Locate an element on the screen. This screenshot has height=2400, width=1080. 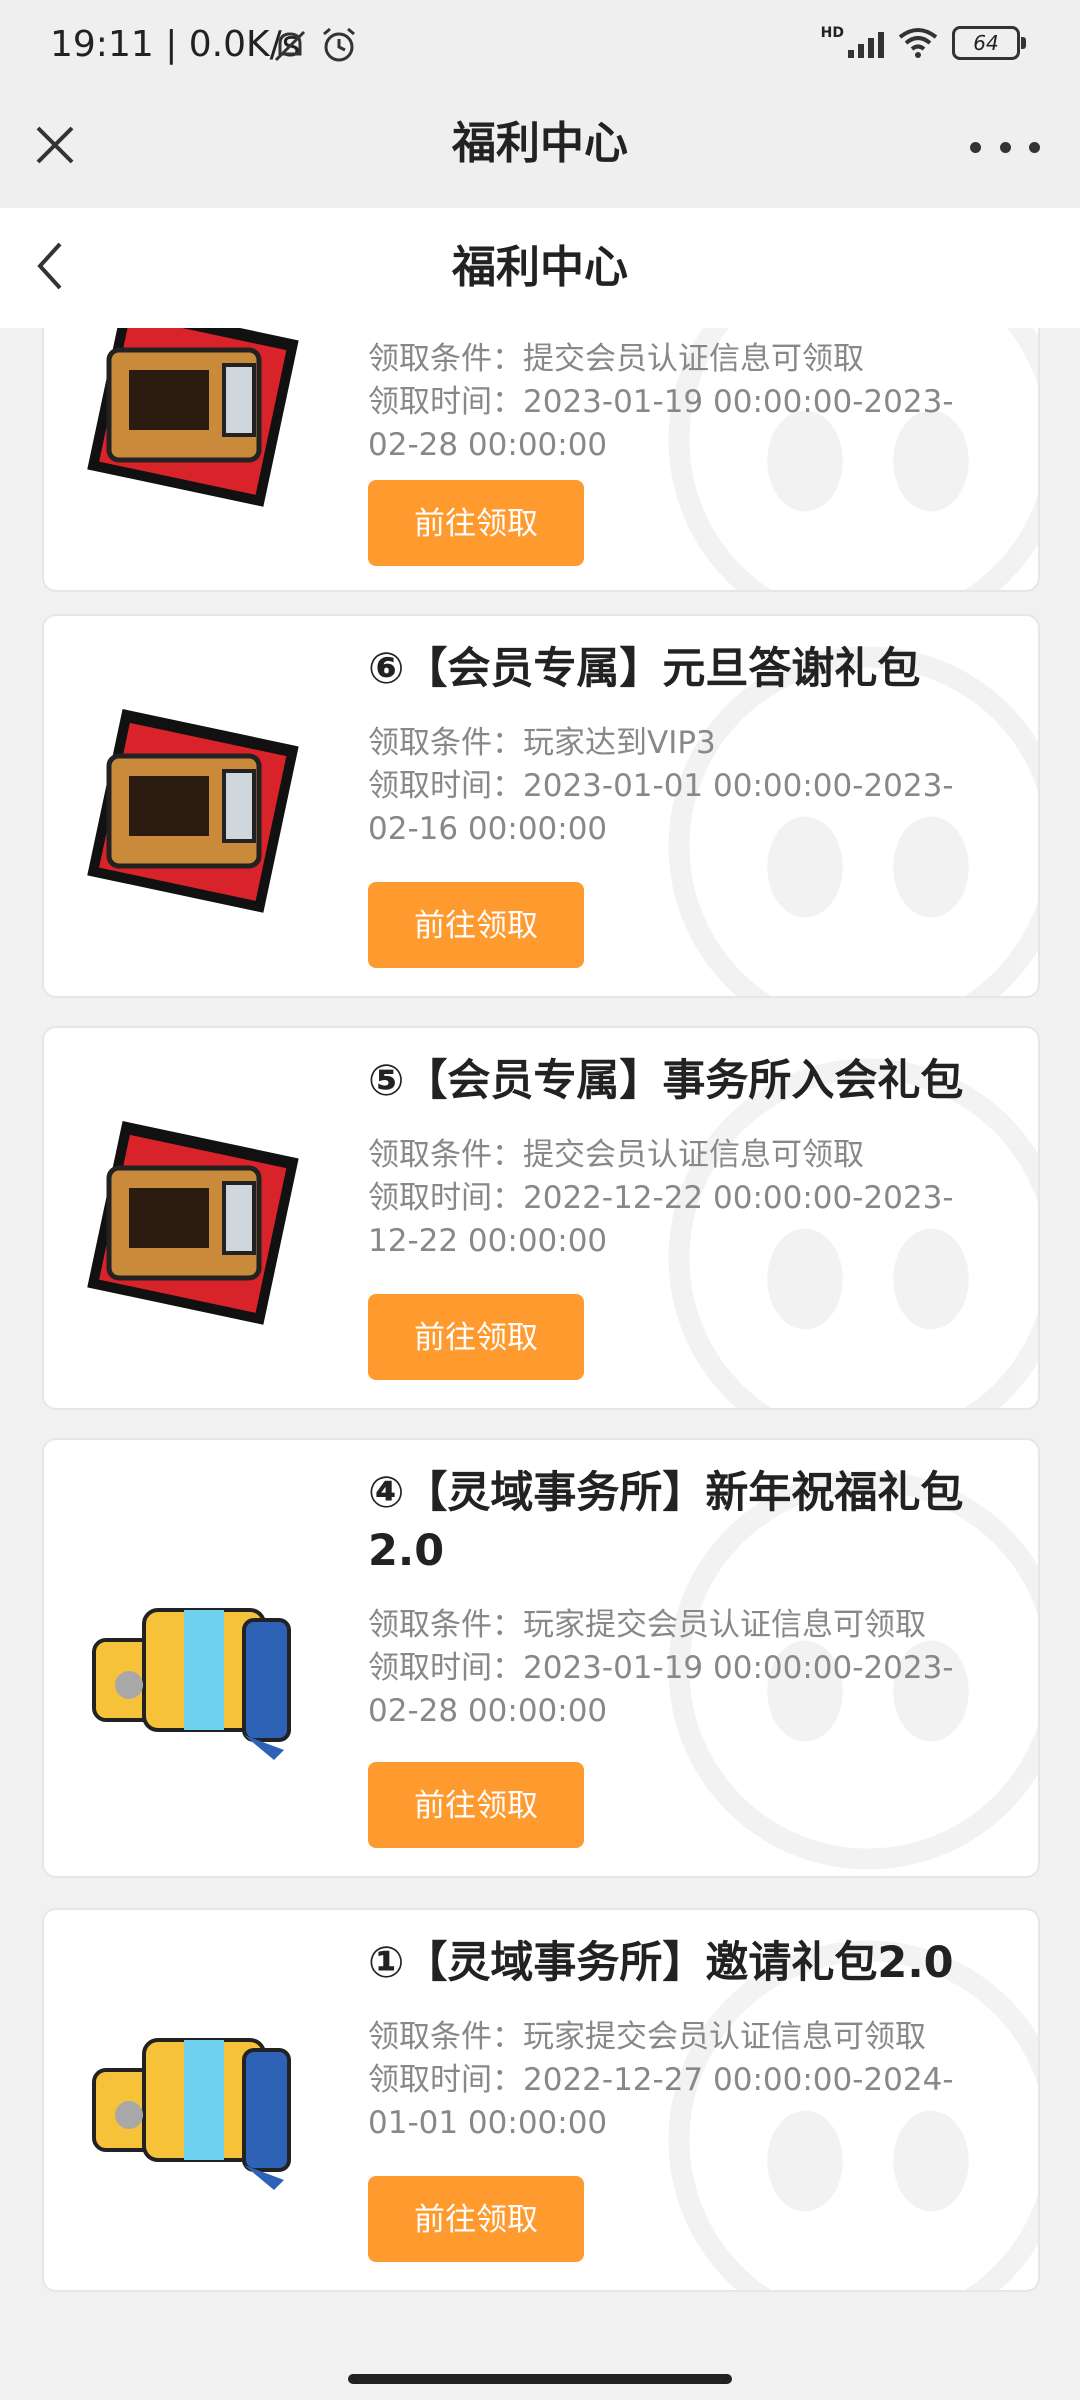
page-title: 福利中心 is located at coordinates (540, 267).